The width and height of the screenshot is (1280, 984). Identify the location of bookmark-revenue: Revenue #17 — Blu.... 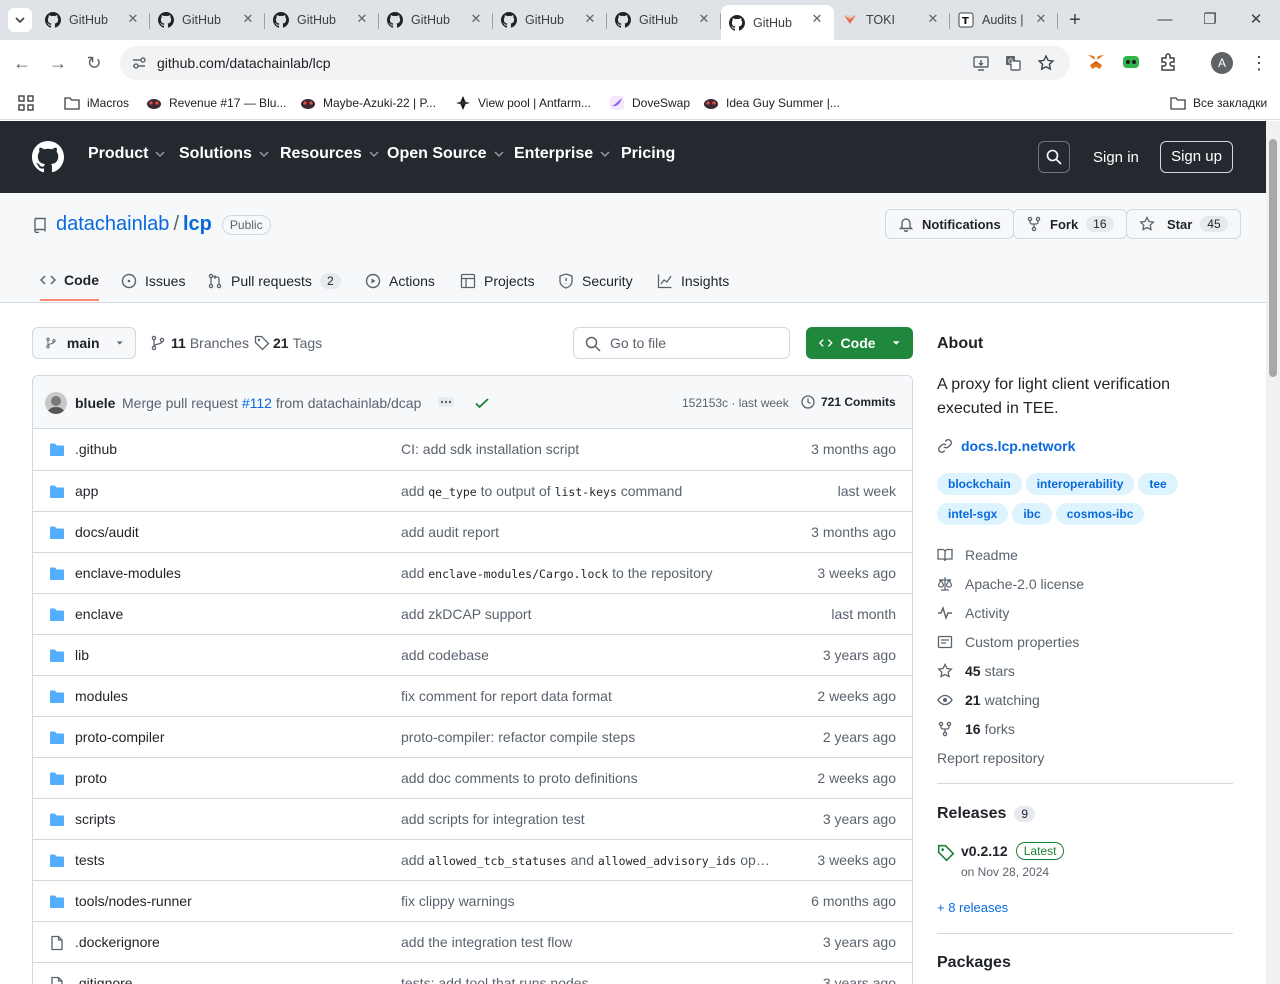
(216, 103).